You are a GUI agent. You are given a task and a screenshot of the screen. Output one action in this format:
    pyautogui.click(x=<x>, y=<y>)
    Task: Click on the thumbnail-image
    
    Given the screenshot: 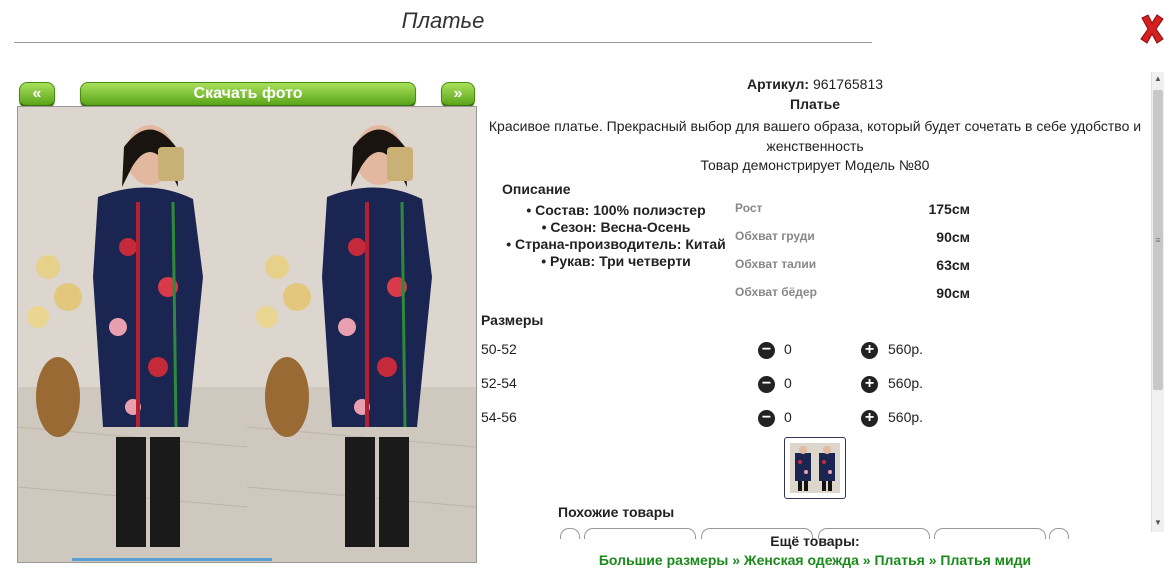 What is the action you would take?
    pyautogui.click(x=815, y=468)
    